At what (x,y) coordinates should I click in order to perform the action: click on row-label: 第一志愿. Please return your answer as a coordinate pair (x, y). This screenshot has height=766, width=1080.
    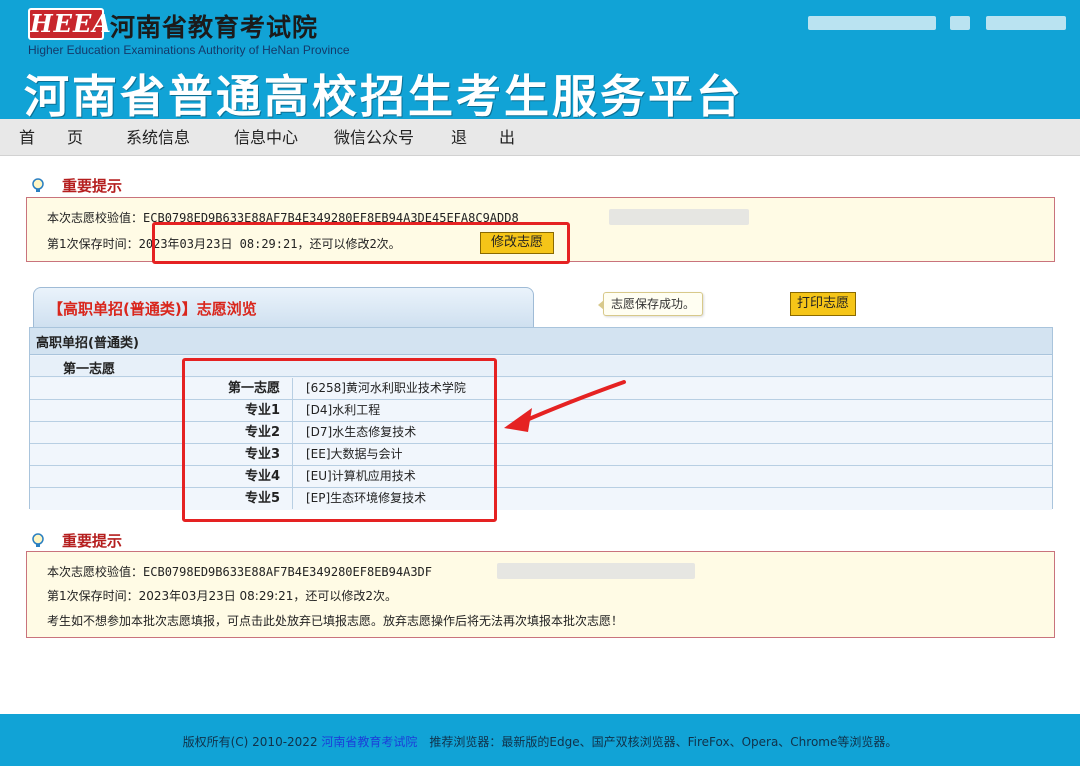
    Looking at the image, I should click on (161, 388).